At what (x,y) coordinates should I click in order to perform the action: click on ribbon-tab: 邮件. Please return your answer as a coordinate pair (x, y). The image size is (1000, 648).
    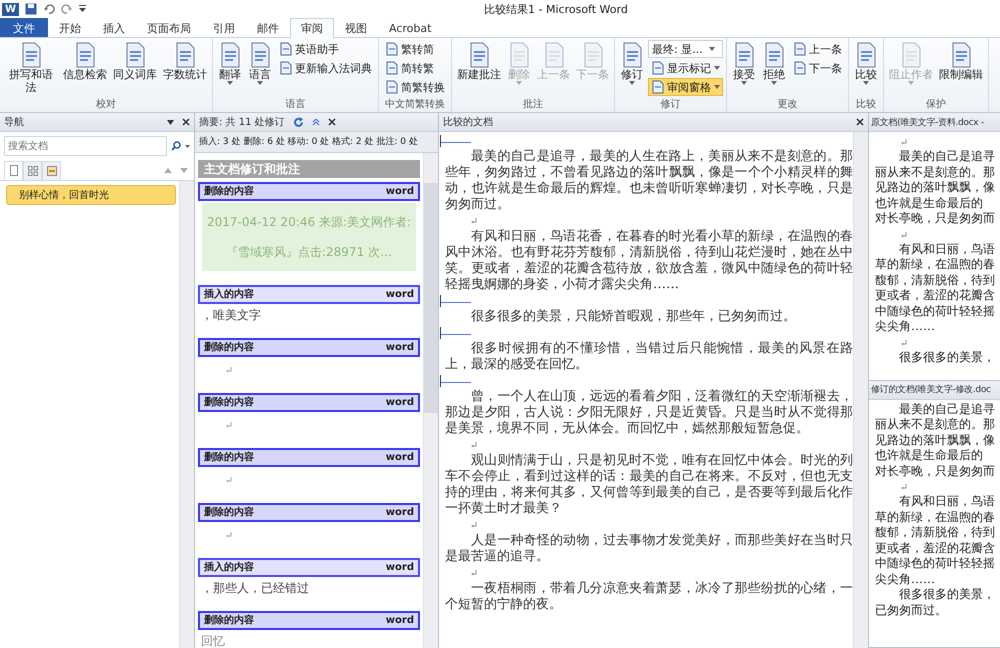
    Looking at the image, I should click on (268, 27).